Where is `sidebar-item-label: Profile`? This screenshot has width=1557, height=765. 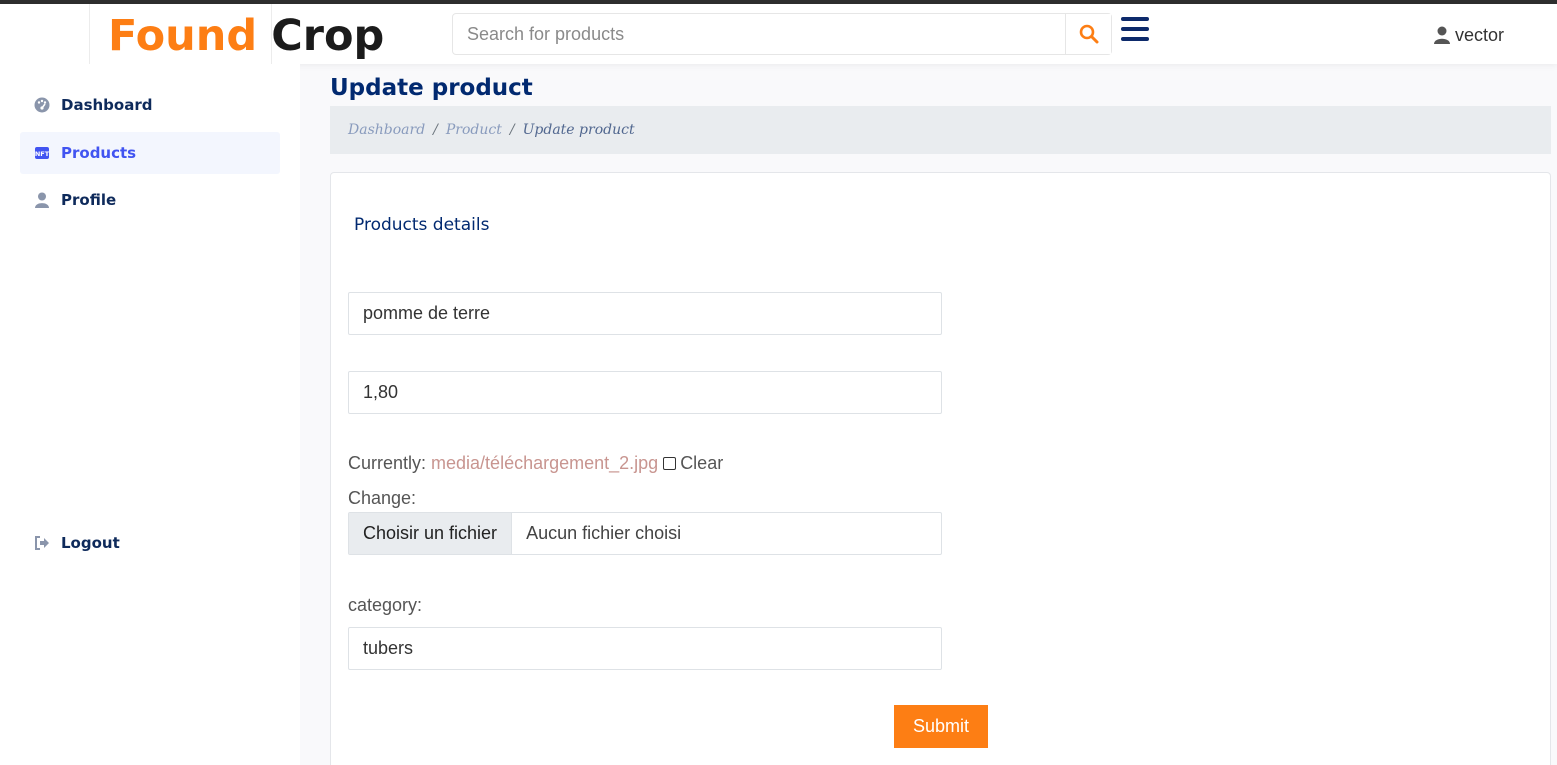 sidebar-item-label: Profile is located at coordinates (89, 200).